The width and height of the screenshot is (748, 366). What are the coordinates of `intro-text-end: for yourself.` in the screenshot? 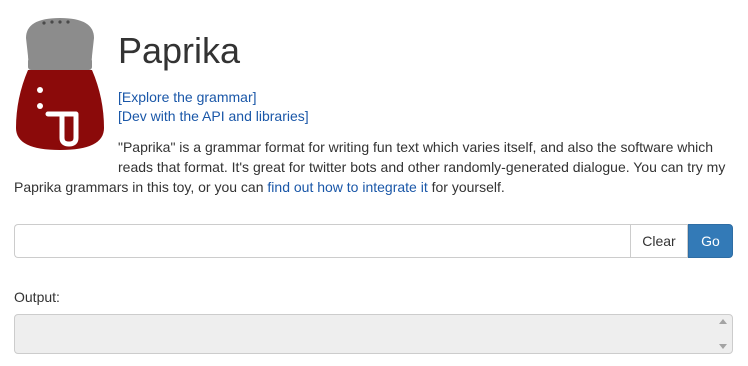 It's located at (466, 187).